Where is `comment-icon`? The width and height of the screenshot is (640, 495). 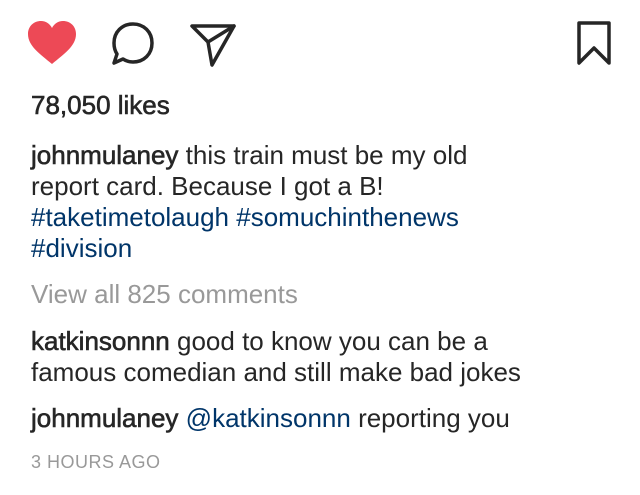 comment-icon is located at coordinates (133, 44).